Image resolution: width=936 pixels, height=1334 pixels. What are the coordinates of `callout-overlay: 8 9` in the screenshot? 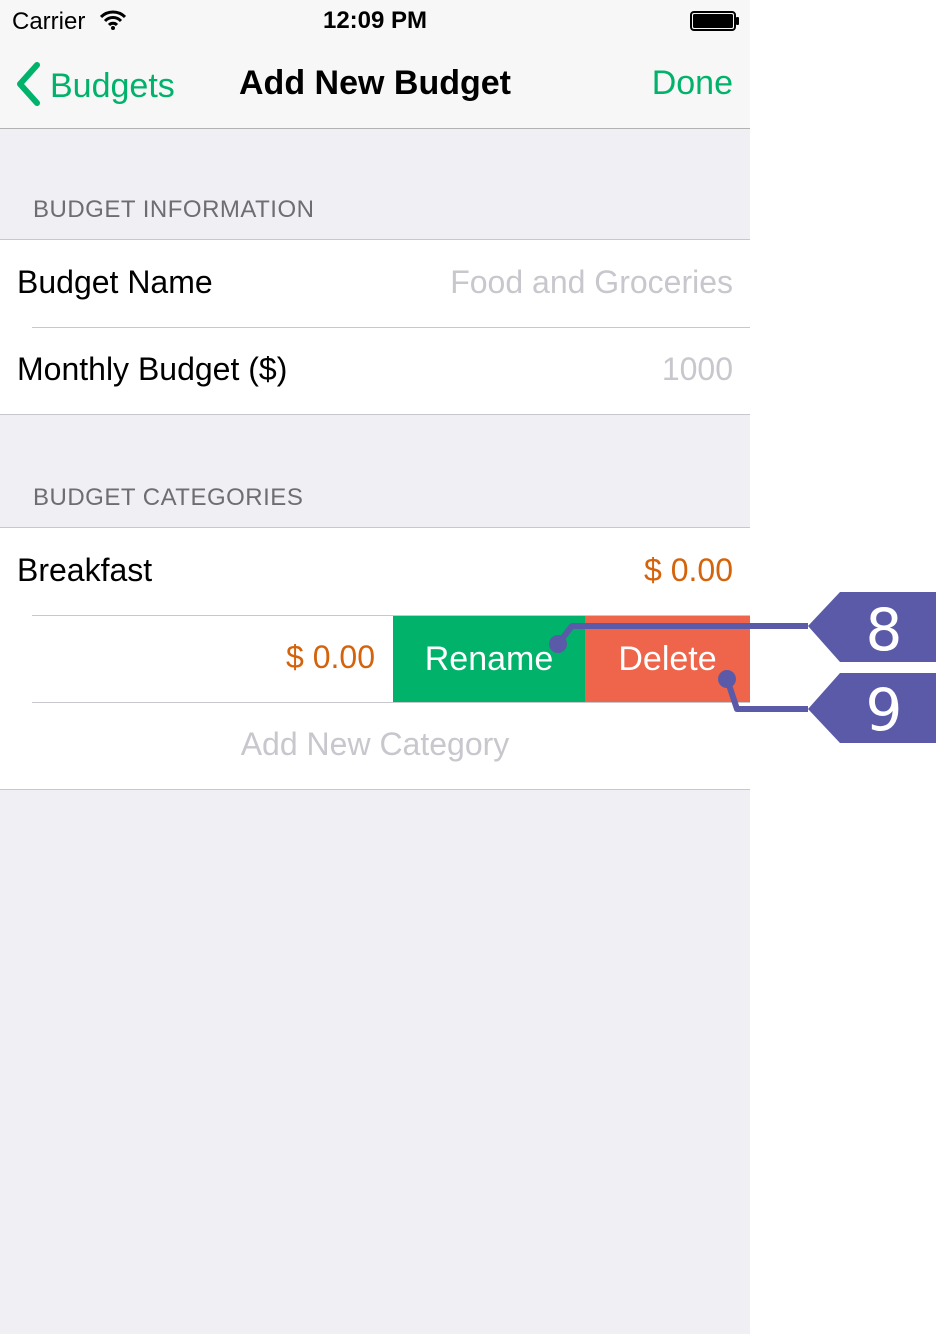 It's located at (742, 668).